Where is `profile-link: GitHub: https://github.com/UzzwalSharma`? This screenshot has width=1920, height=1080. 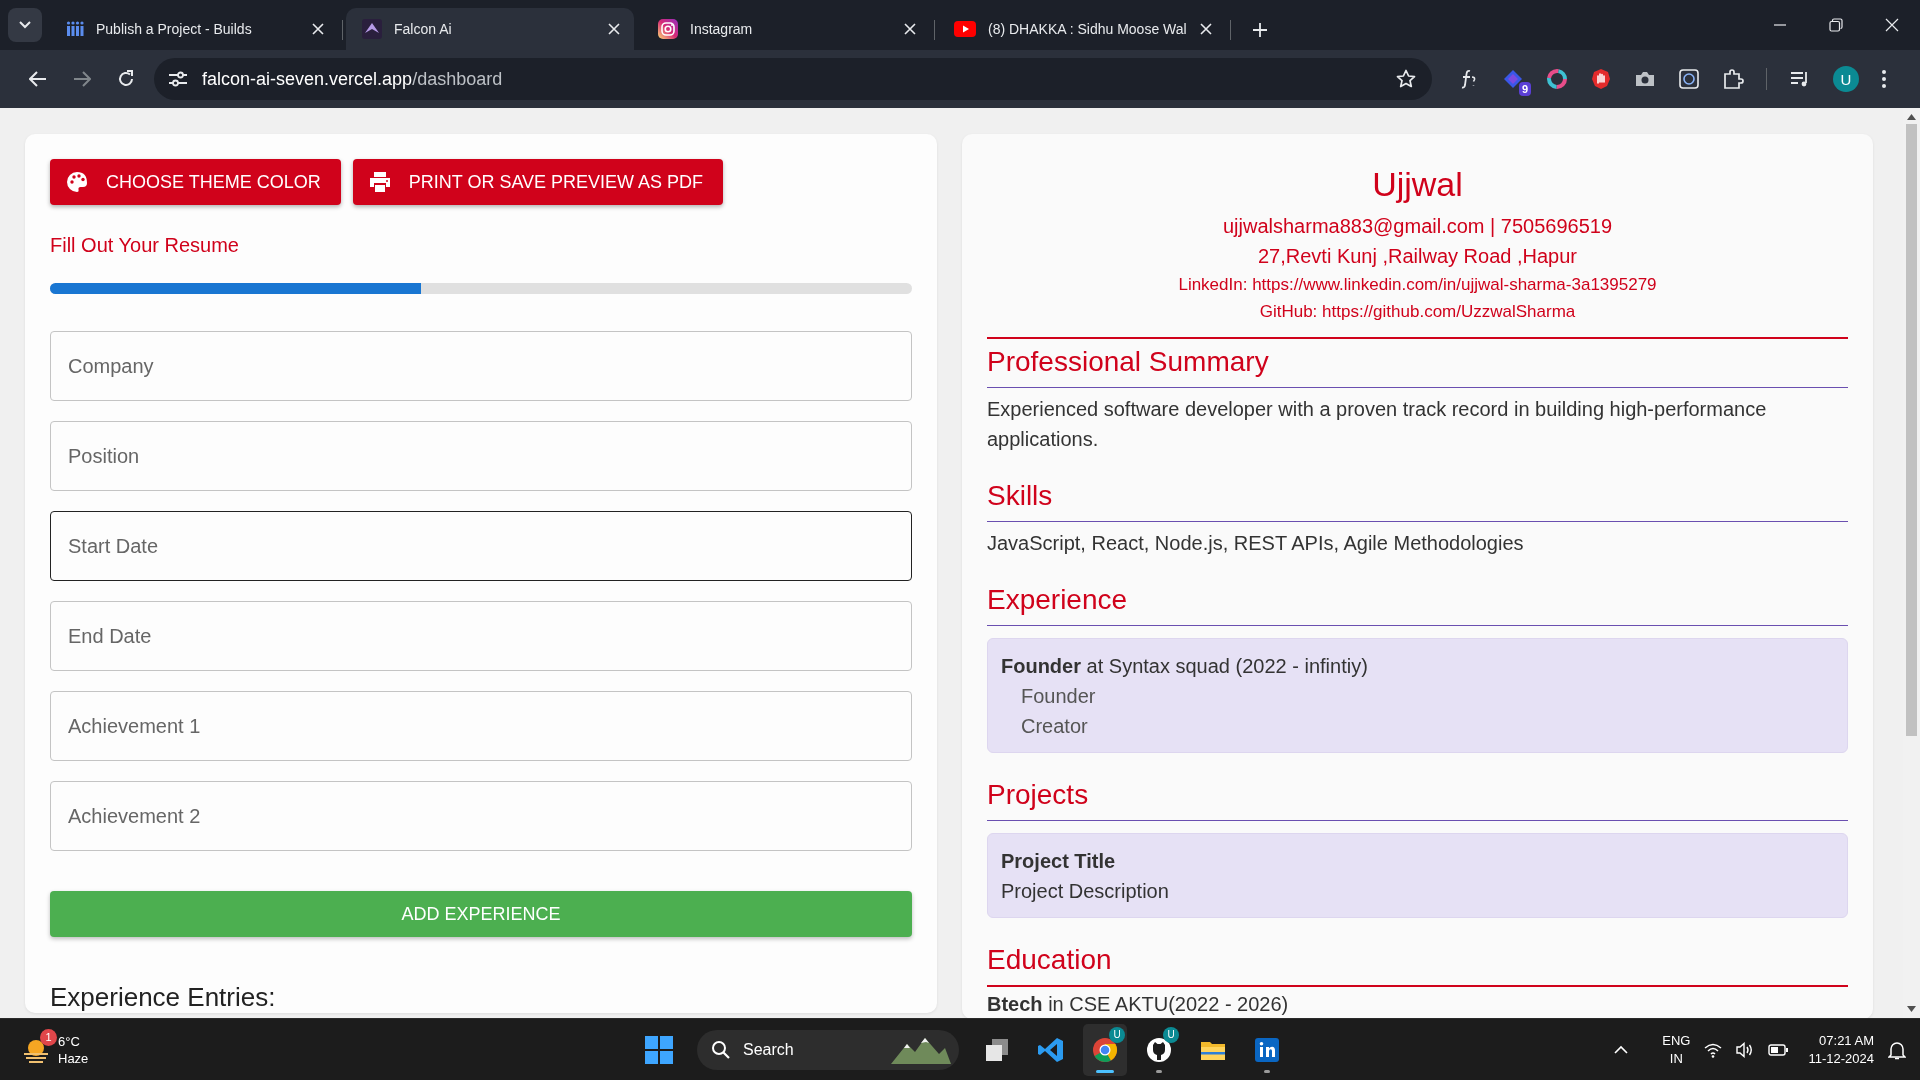 profile-link: GitHub: https://github.com/UzzwalSharma is located at coordinates (1417, 311).